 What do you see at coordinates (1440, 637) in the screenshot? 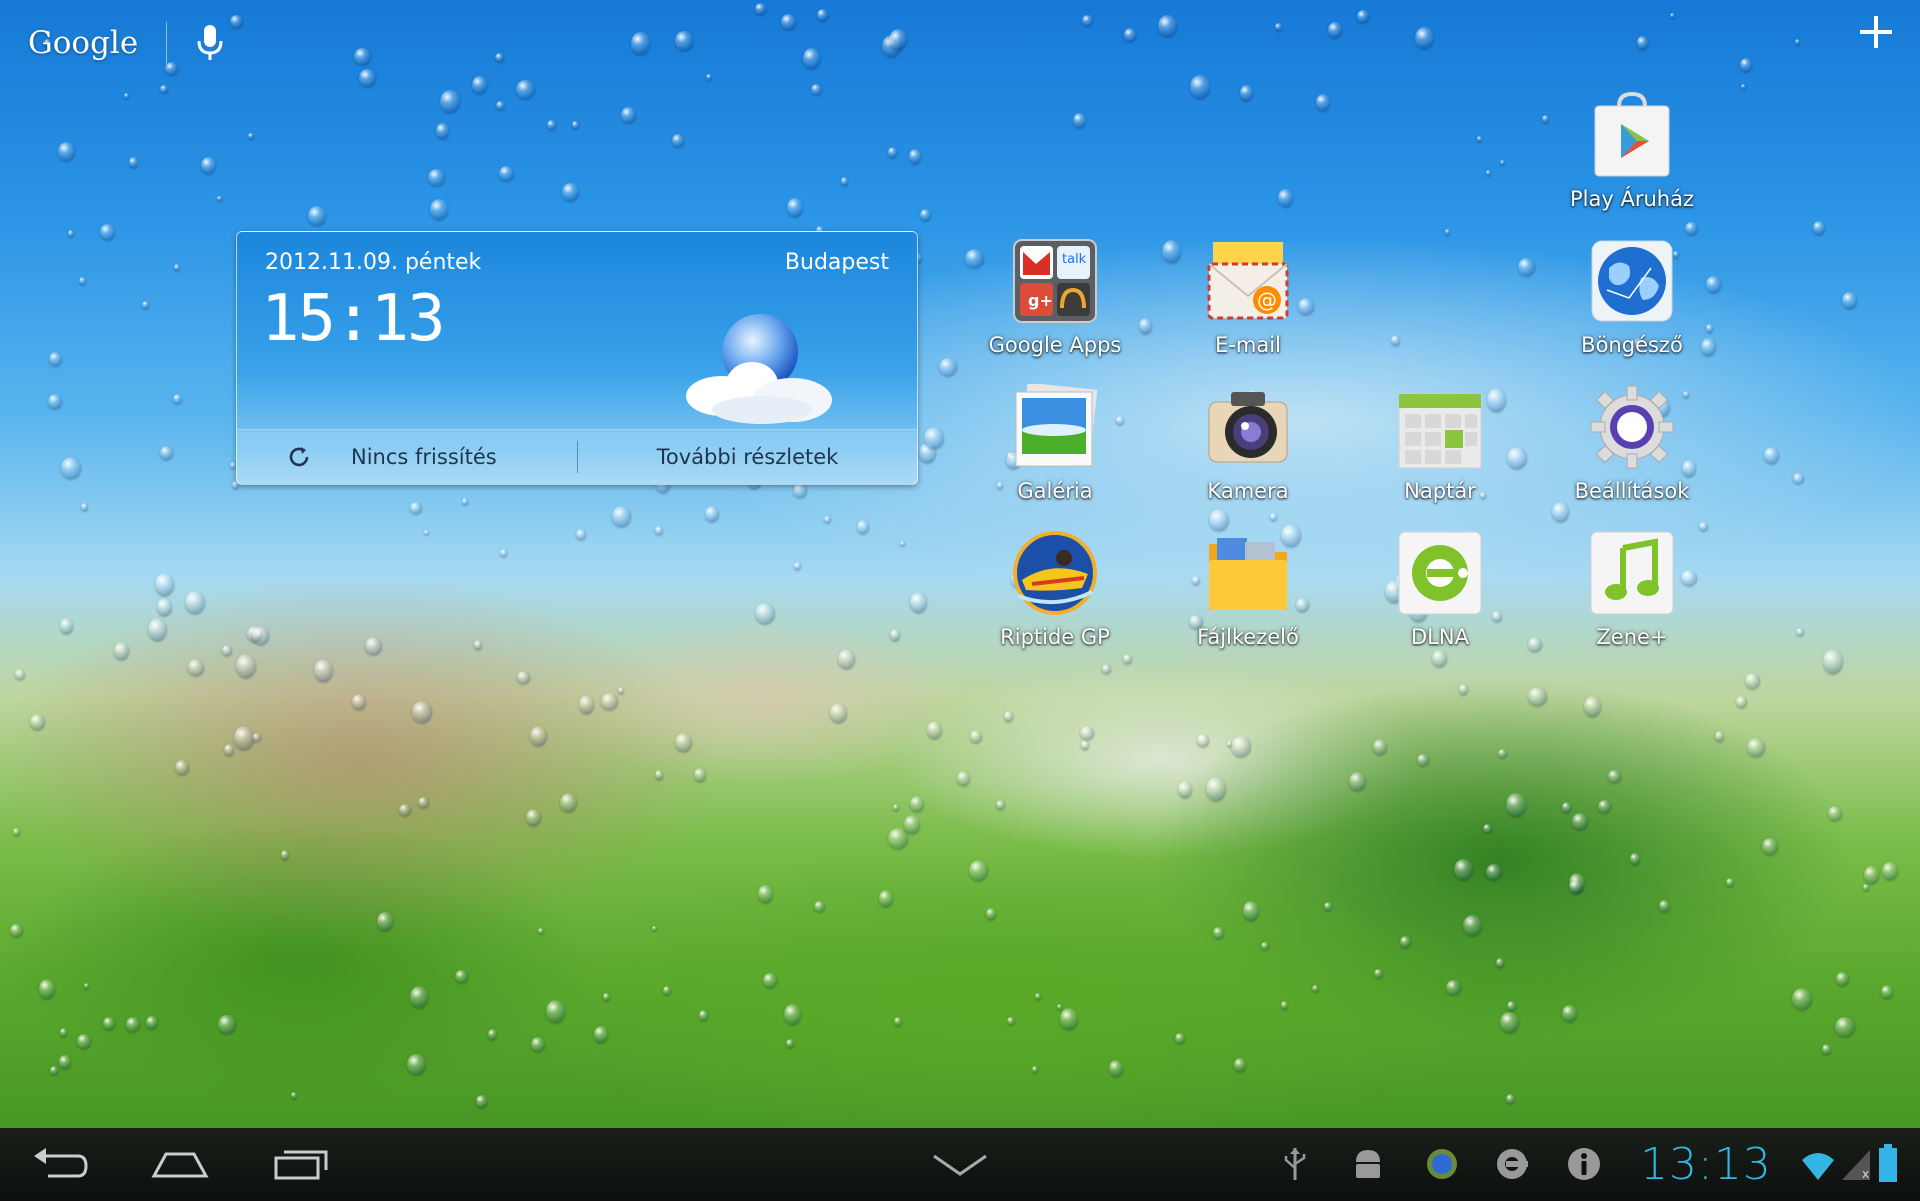
I see `app-label: DLNA` at bounding box center [1440, 637].